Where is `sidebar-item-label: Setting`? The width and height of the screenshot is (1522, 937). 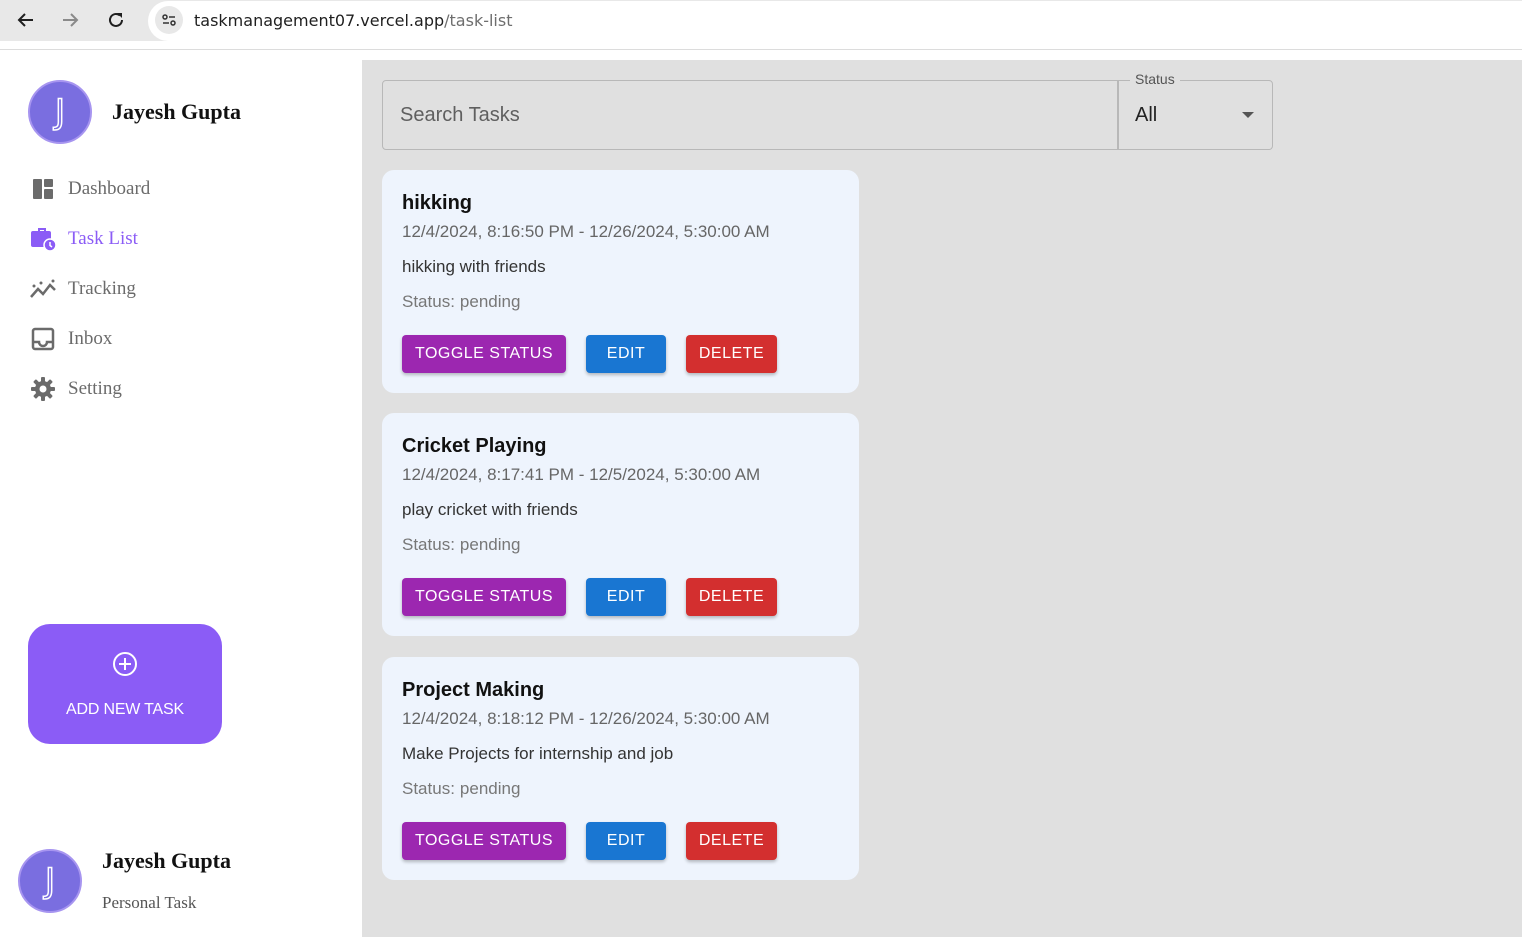
sidebar-item-label: Setting is located at coordinates (95, 388).